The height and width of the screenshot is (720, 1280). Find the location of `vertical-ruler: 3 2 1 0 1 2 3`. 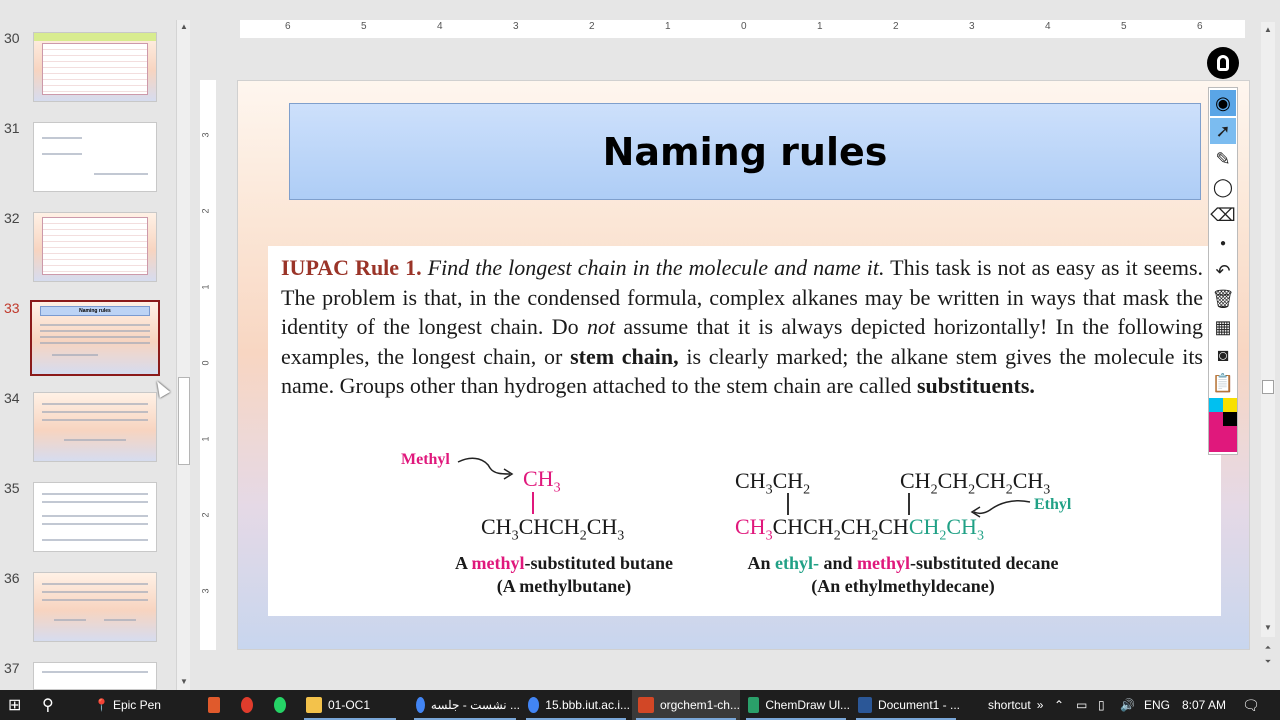

vertical-ruler: 3 2 1 0 1 2 3 is located at coordinates (208, 365).